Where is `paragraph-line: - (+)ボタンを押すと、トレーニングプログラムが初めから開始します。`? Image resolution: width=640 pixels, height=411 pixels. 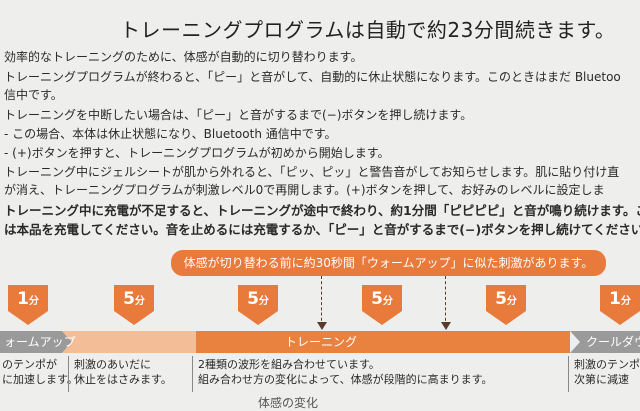 paragraph-line: - (+)ボタンを押すと、トレーニングプログラムが初めから開始します。 is located at coordinates (197, 153).